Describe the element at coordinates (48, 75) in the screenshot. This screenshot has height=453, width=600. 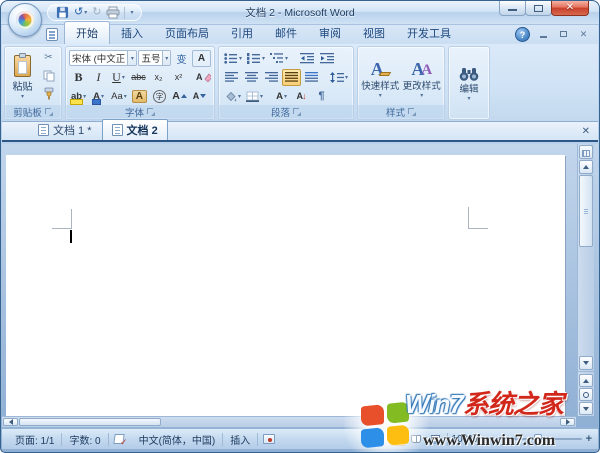
I see `copy-button` at that location.